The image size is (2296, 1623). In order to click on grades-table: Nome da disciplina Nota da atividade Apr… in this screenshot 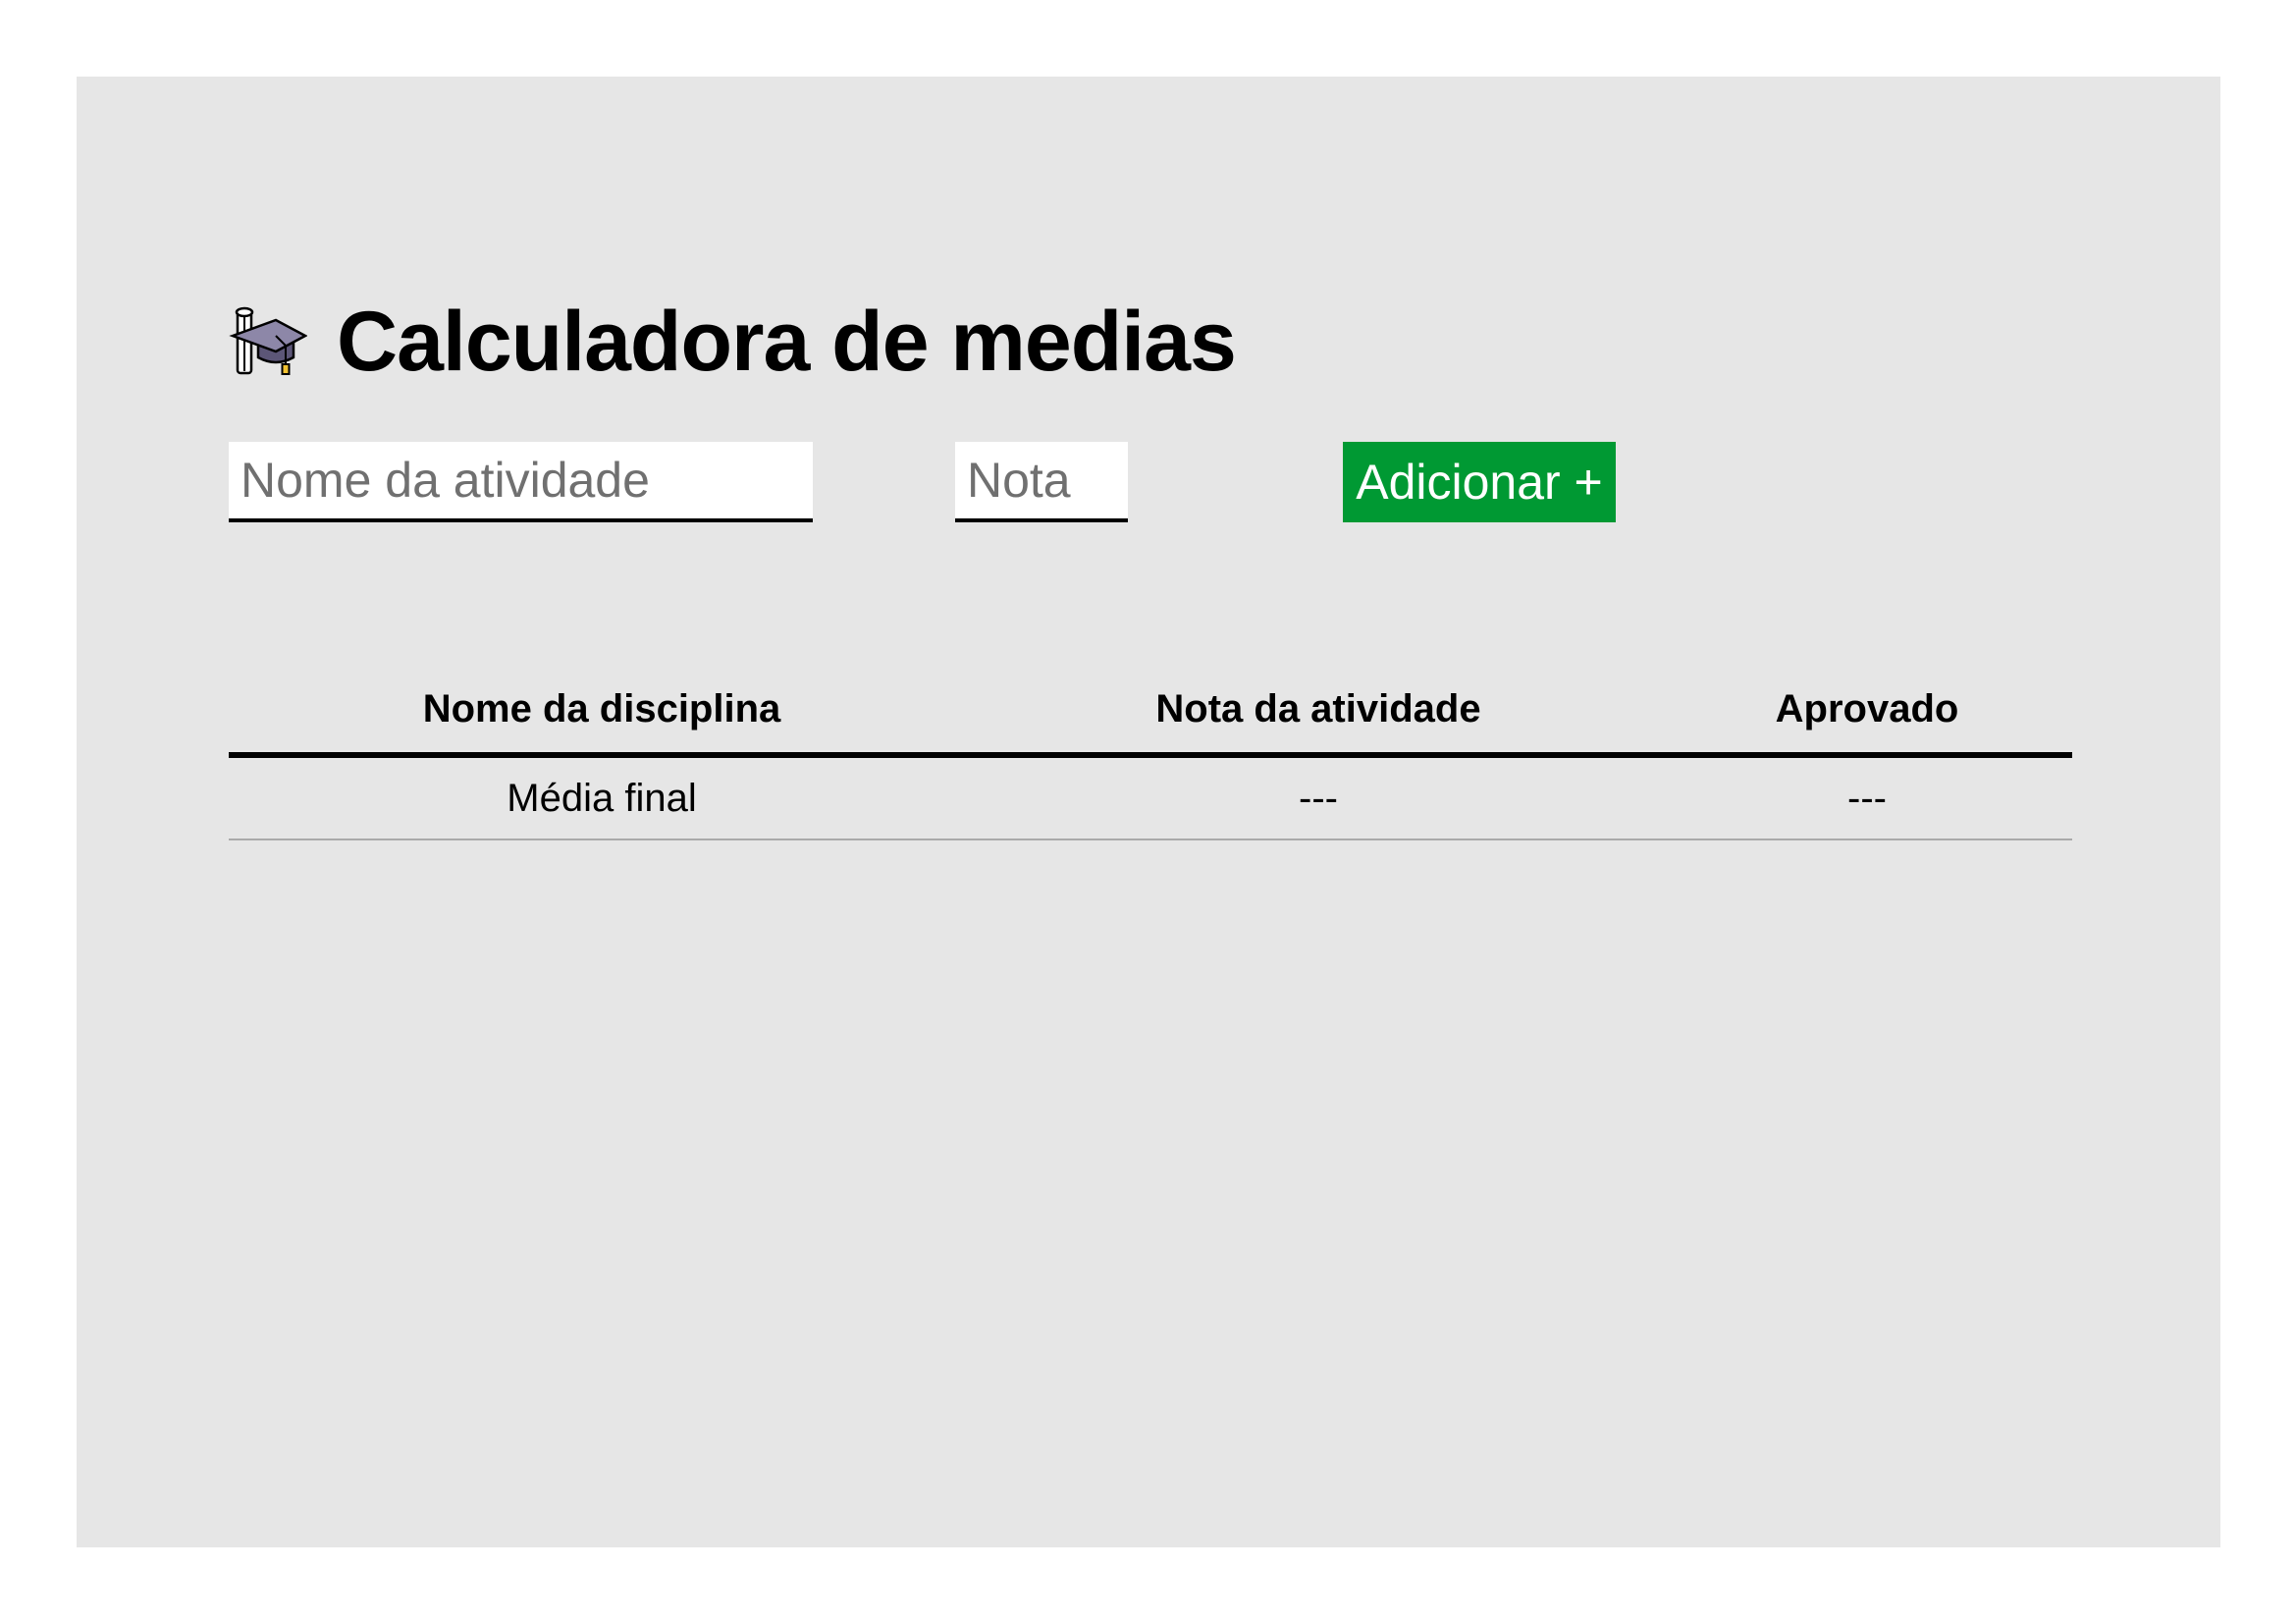, I will do `click(1150, 753)`.